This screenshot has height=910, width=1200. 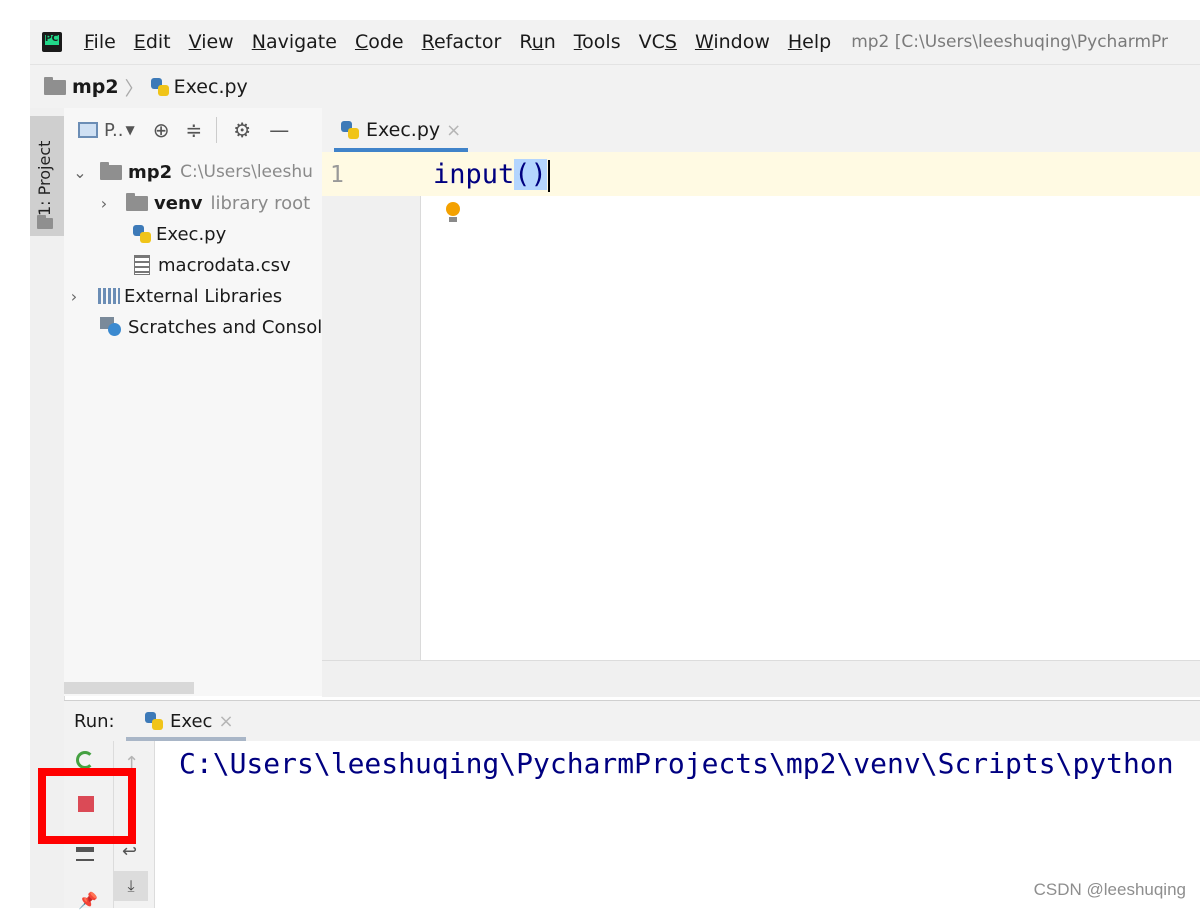 I want to click on project-view-icon, so click(x=88, y=130).